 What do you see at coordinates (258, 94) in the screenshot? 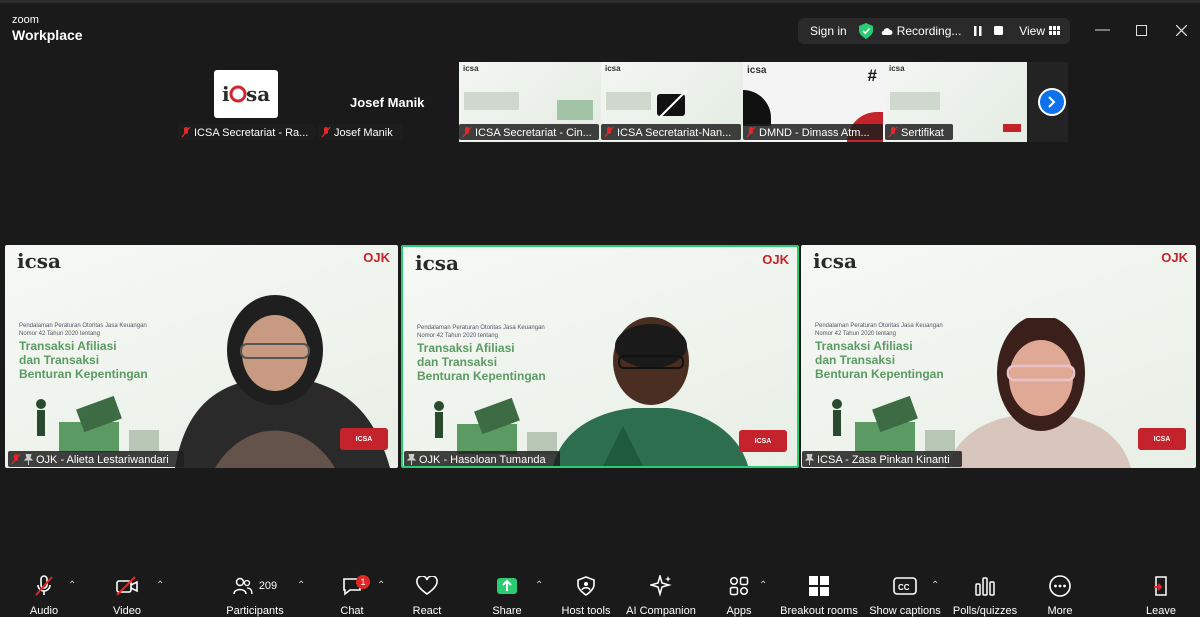
I see `svg-text: sa` at bounding box center [258, 94].